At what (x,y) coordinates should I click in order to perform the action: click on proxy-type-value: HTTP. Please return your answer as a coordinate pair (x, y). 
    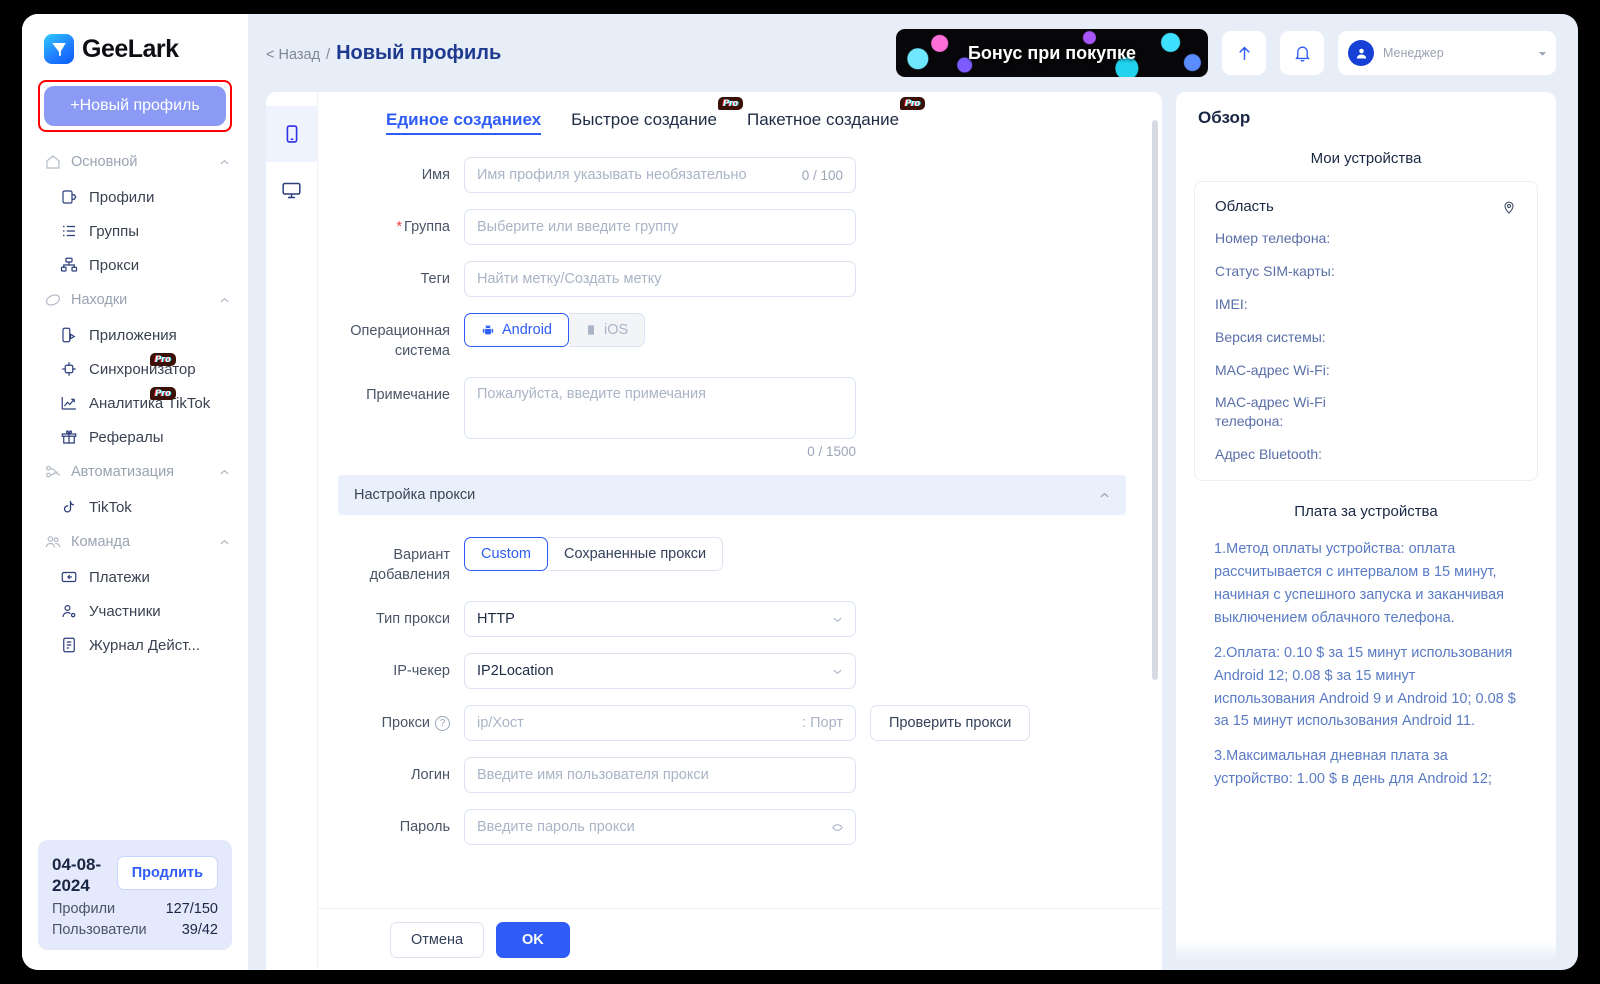
    Looking at the image, I should click on (496, 619).